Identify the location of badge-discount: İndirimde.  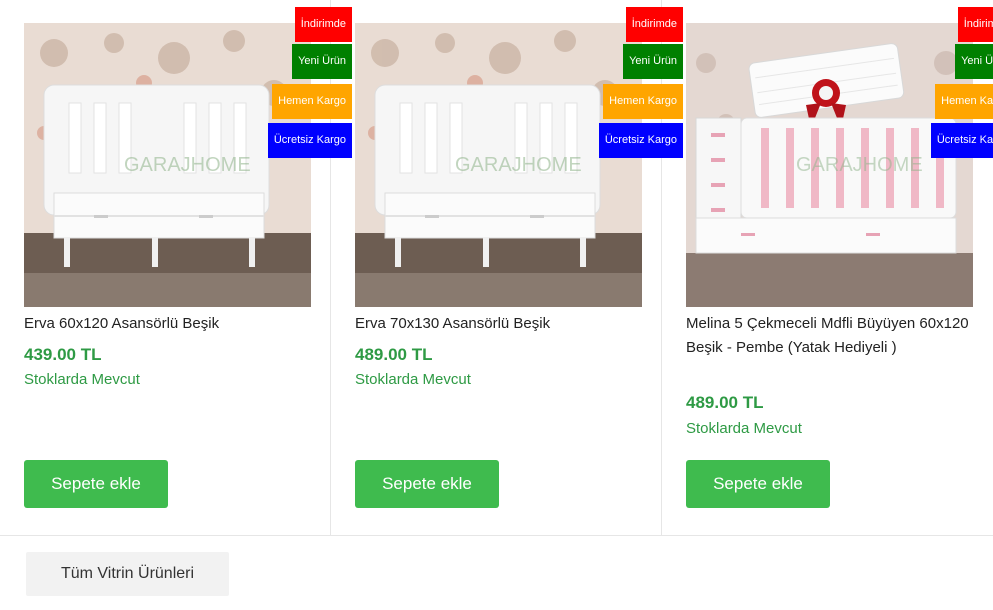
(975, 24).